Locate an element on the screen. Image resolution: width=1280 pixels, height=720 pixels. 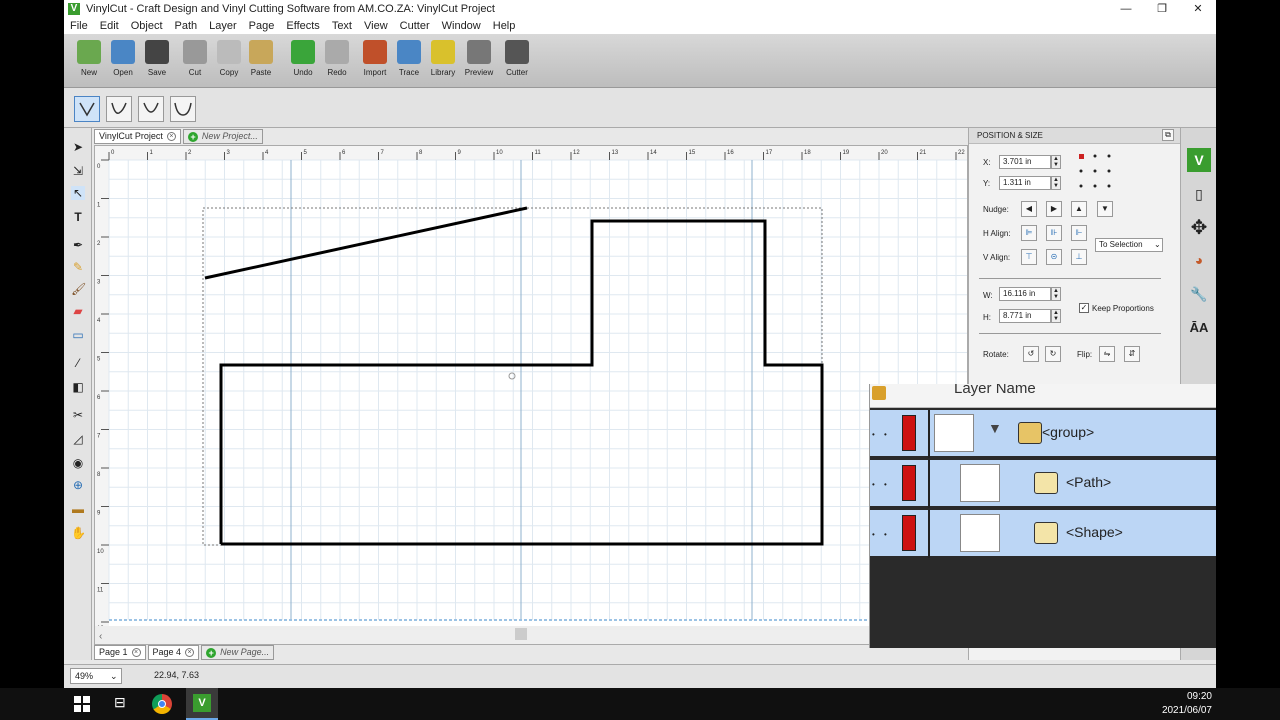
align-right-icon: ⊩ is located at coordinates (1079, 233).